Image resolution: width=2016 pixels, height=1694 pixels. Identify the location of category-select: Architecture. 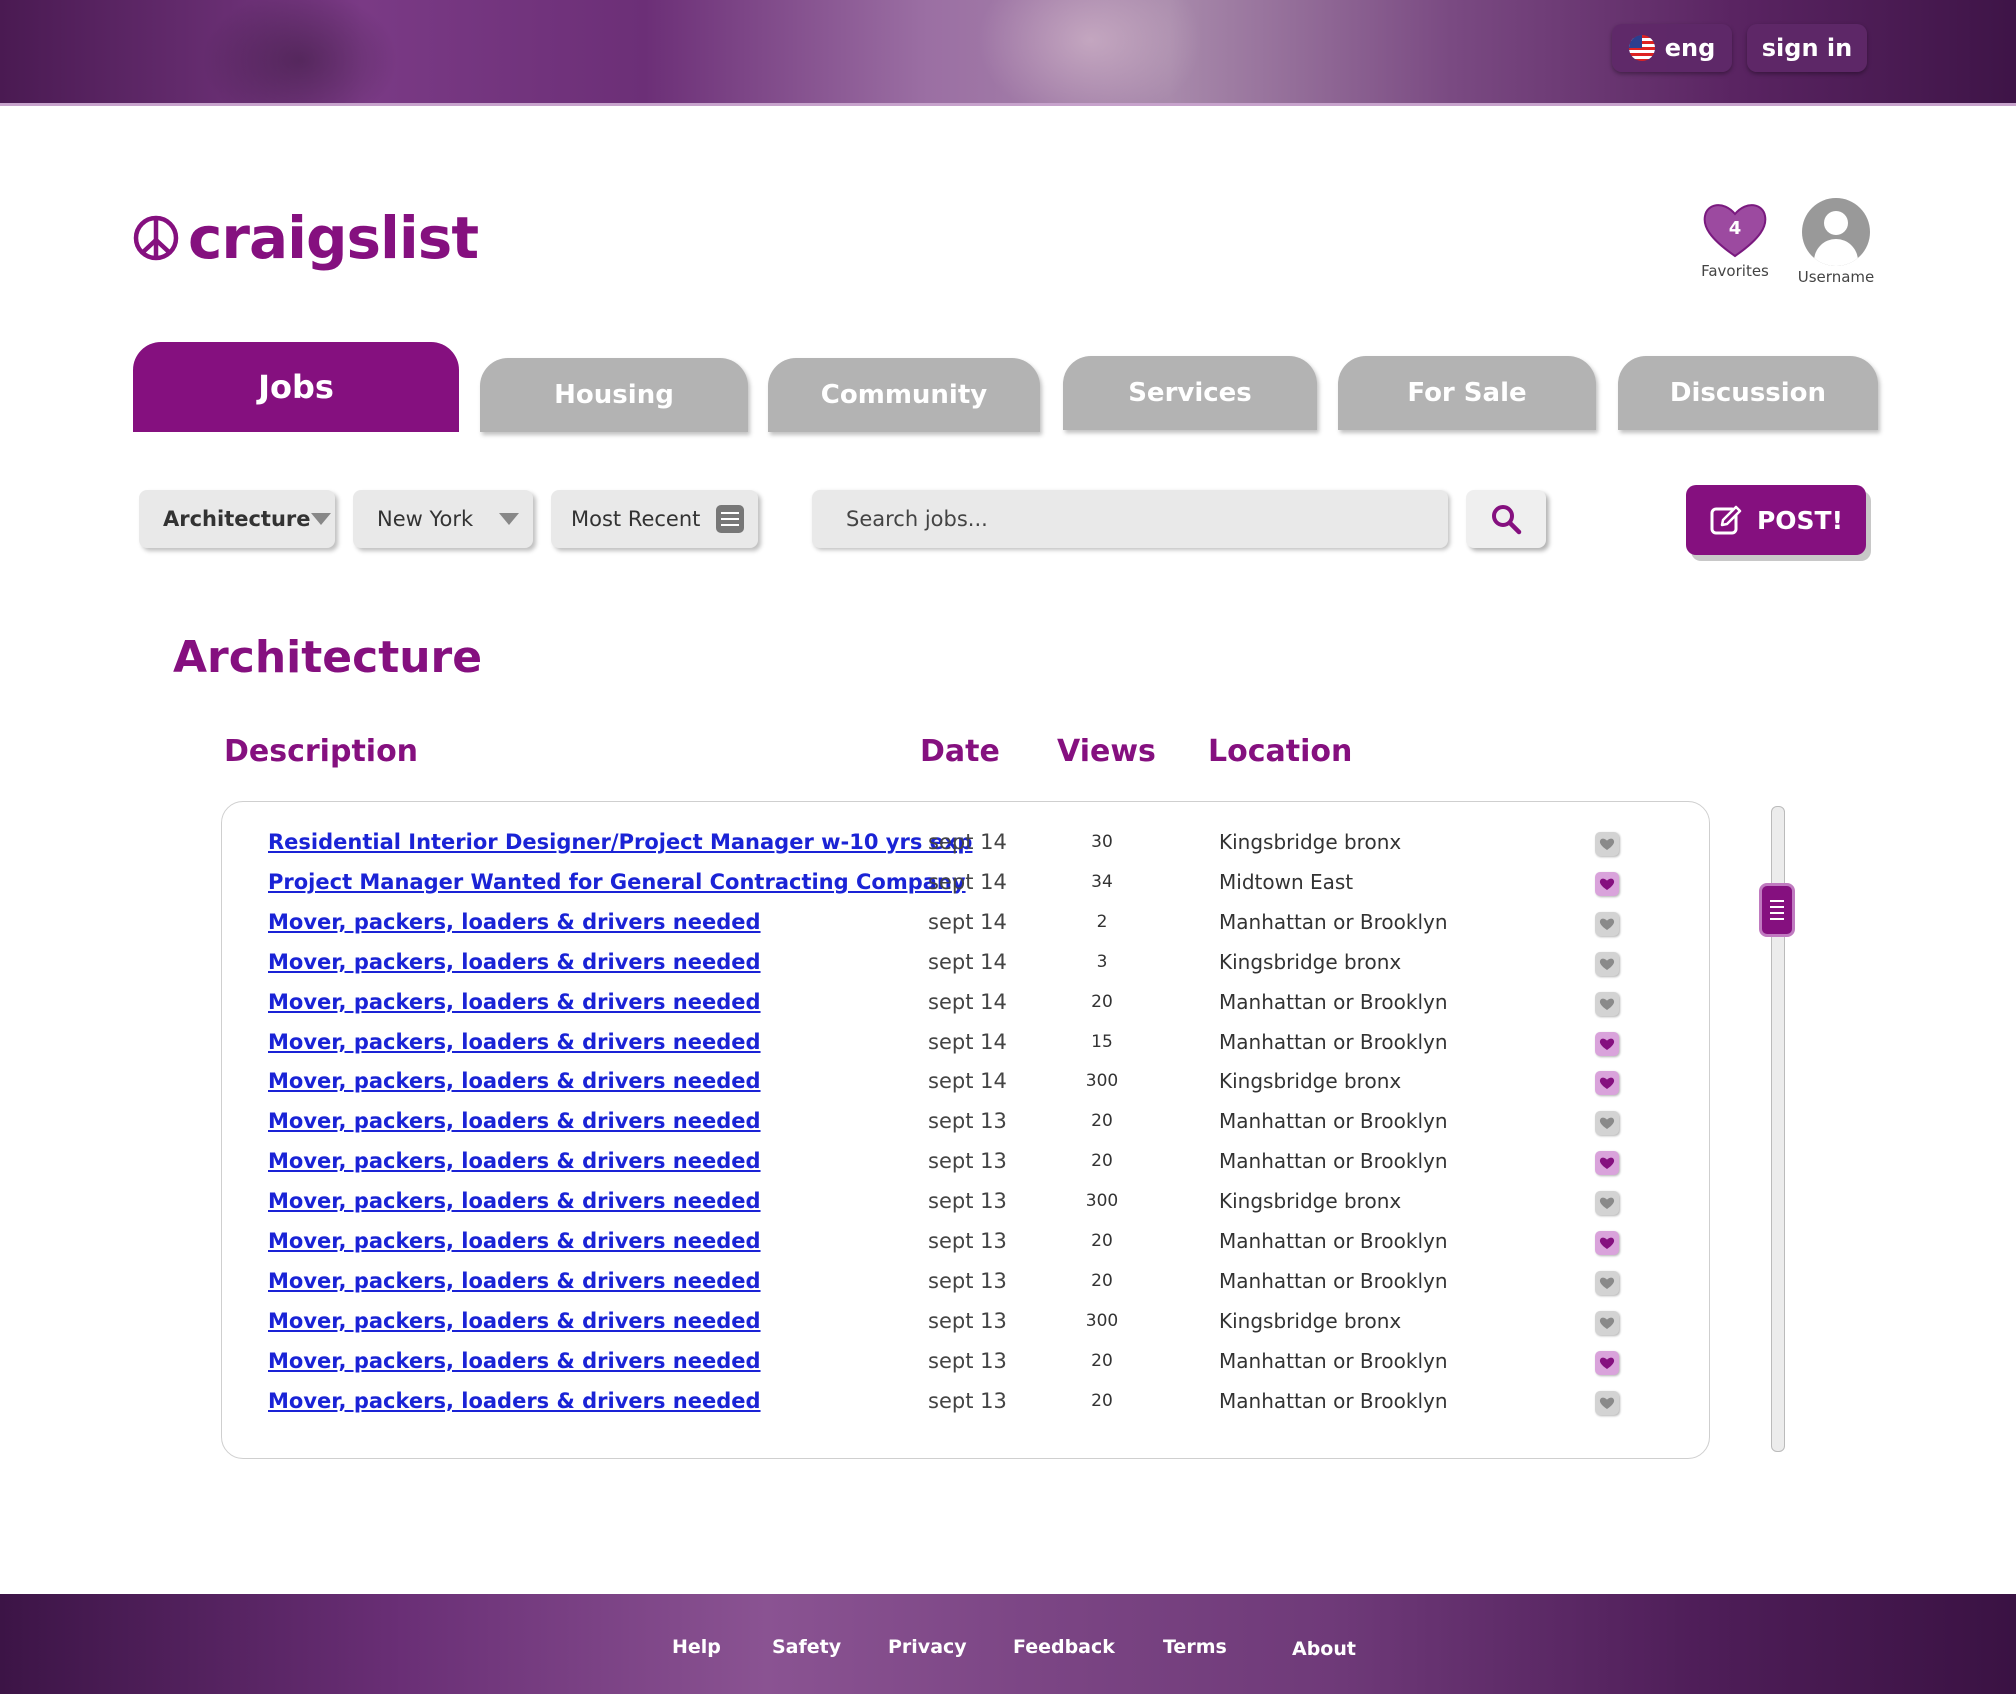
(237, 519).